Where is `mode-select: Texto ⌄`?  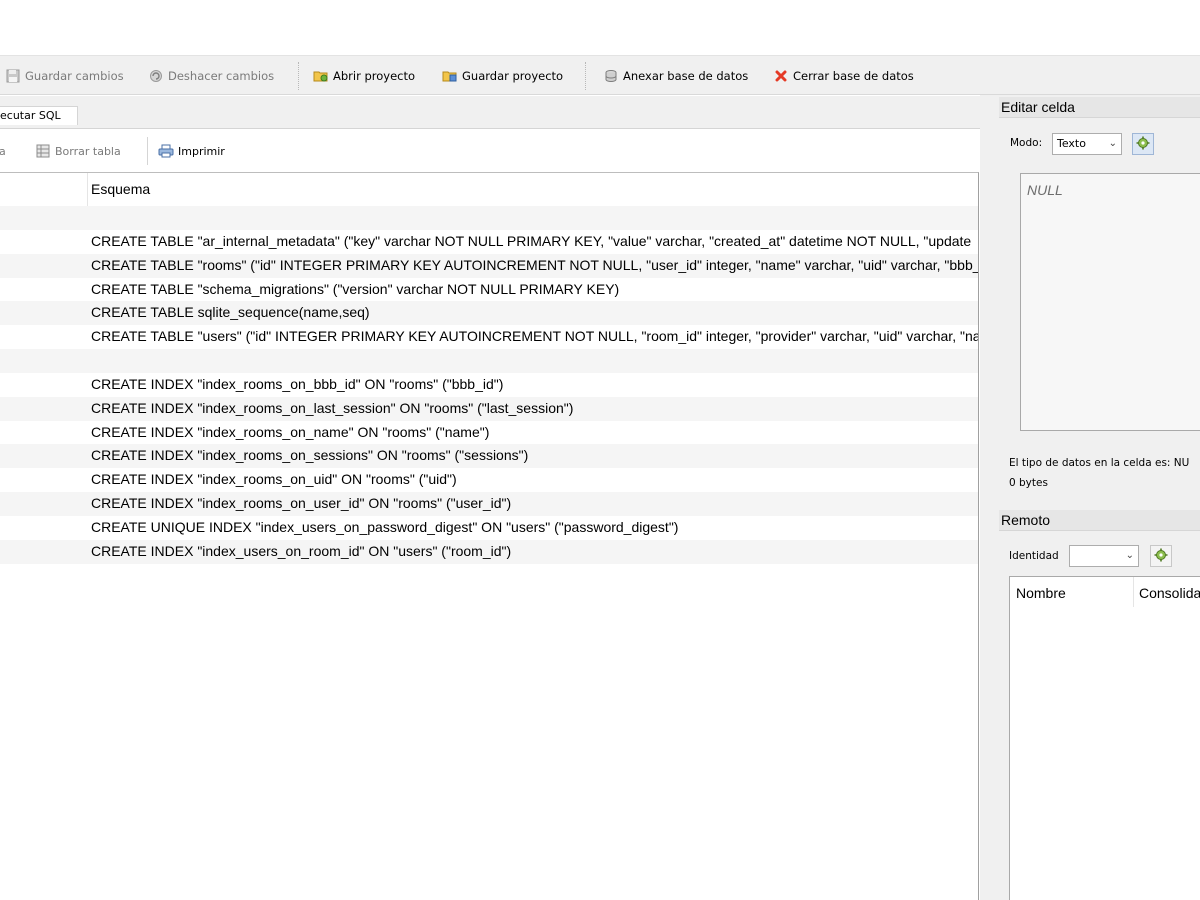
mode-select: Texto ⌄ is located at coordinates (1087, 144).